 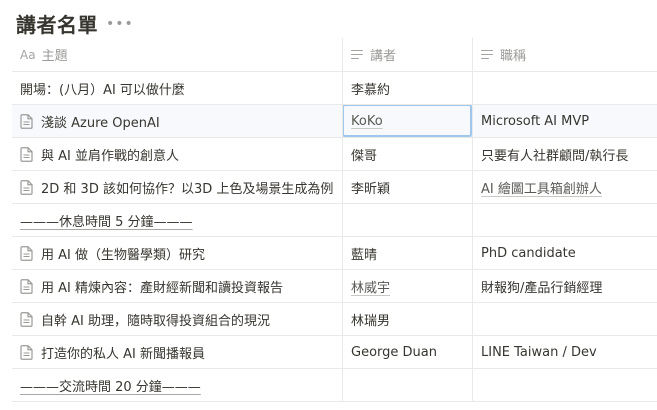 I want to click on table-row: 自幹 AI 助理，隨時取得投資組合的現況 林瑞男, so click(x=334, y=319).